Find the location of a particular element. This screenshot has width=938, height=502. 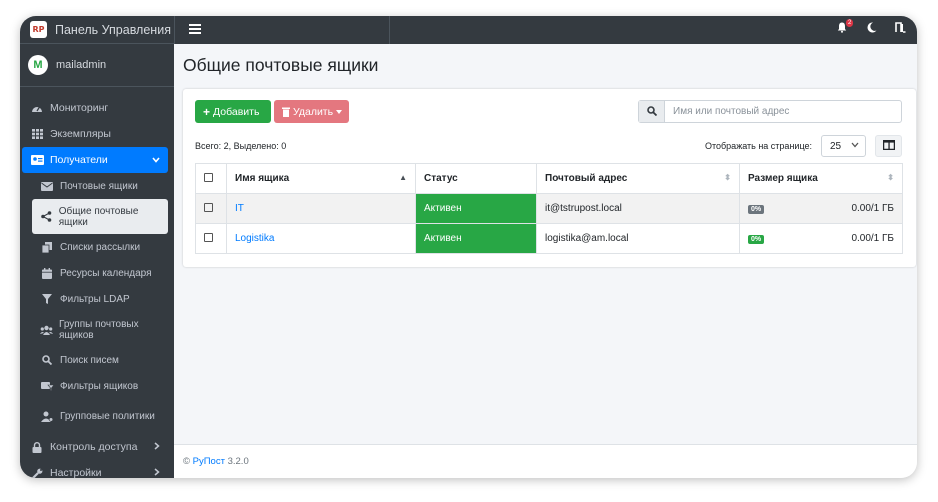

grid-icon is located at coordinates (37, 134).